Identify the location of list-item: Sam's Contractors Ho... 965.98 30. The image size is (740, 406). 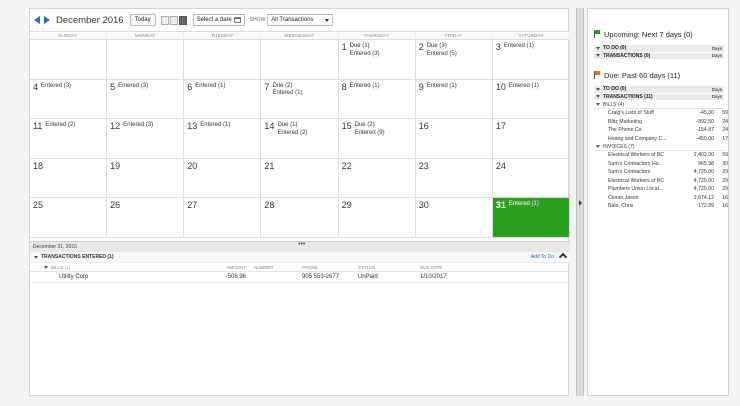
(661, 164).